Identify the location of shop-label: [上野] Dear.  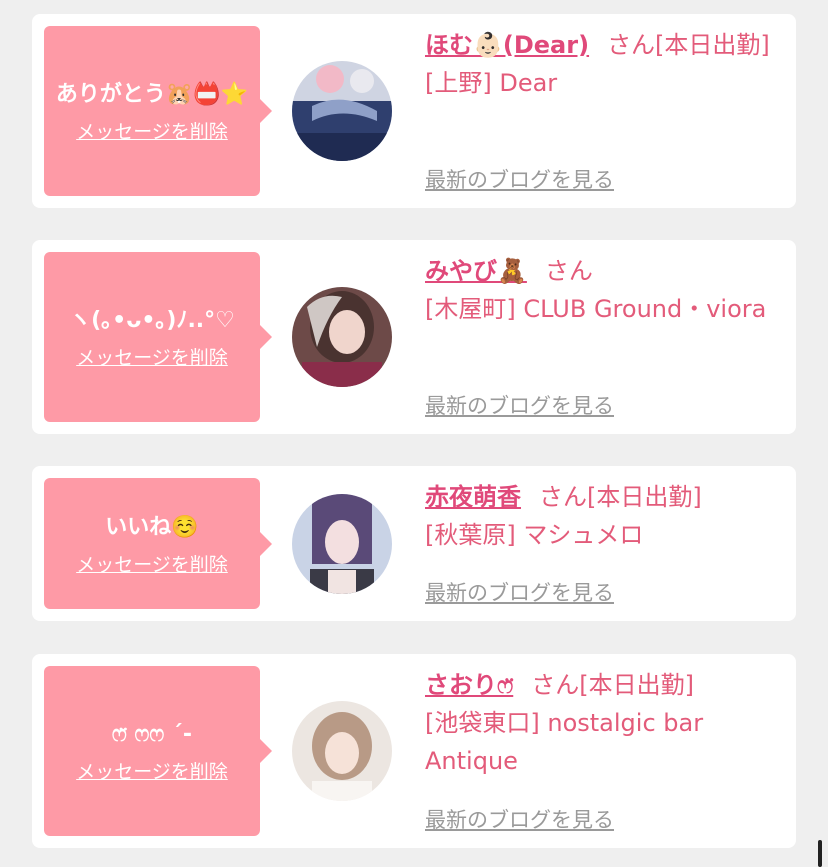
(491, 83).